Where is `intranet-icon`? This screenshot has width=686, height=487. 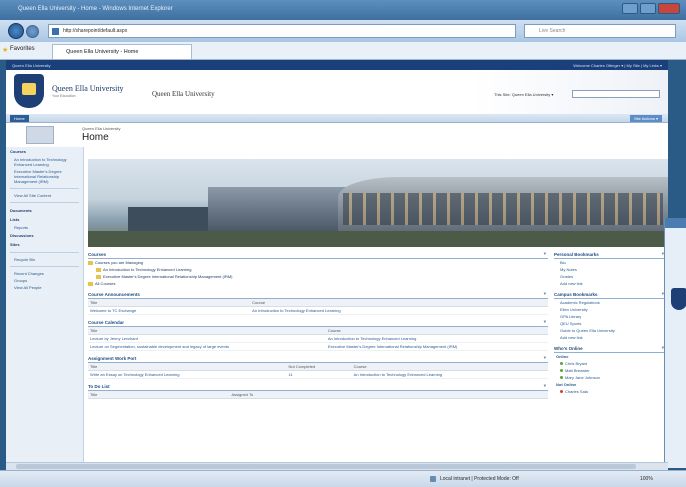 intranet-icon is located at coordinates (433, 479).